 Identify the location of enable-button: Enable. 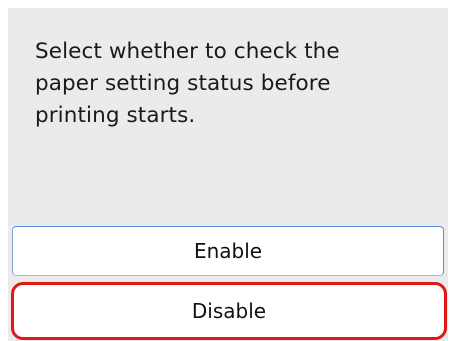
(228, 251).